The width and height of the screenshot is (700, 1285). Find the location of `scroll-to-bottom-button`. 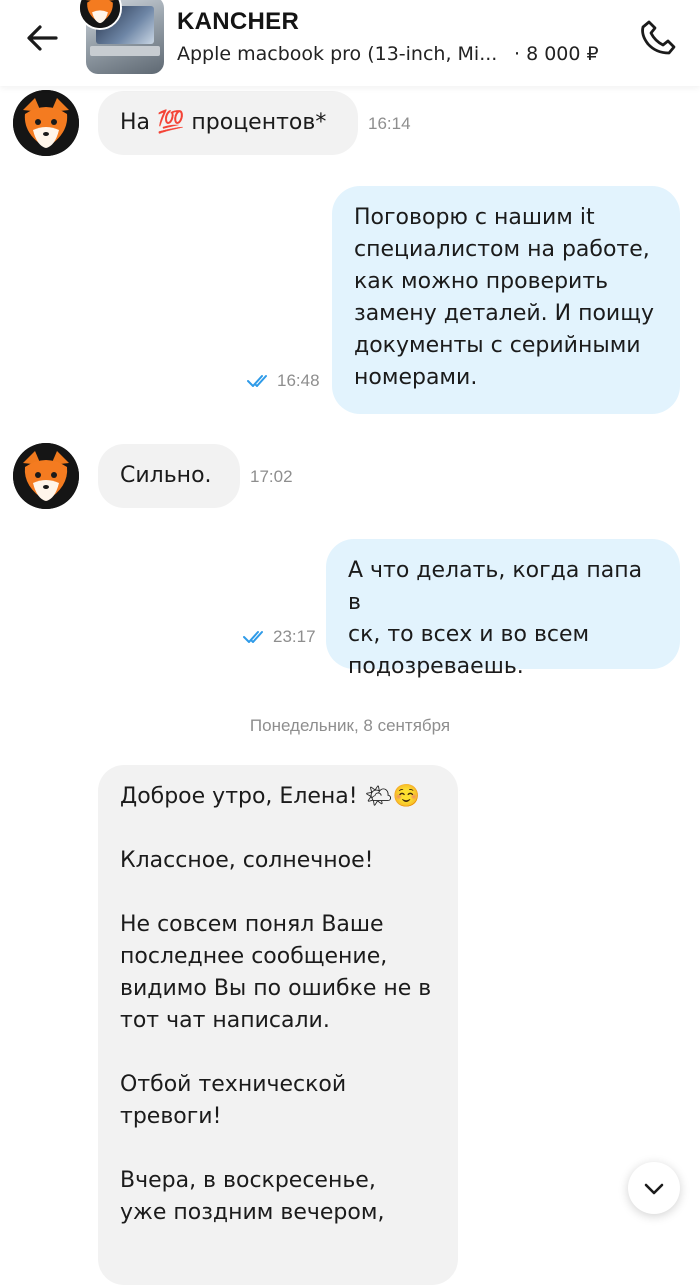

scroll-to-bottom-button is located at coordinates (654, 1188).